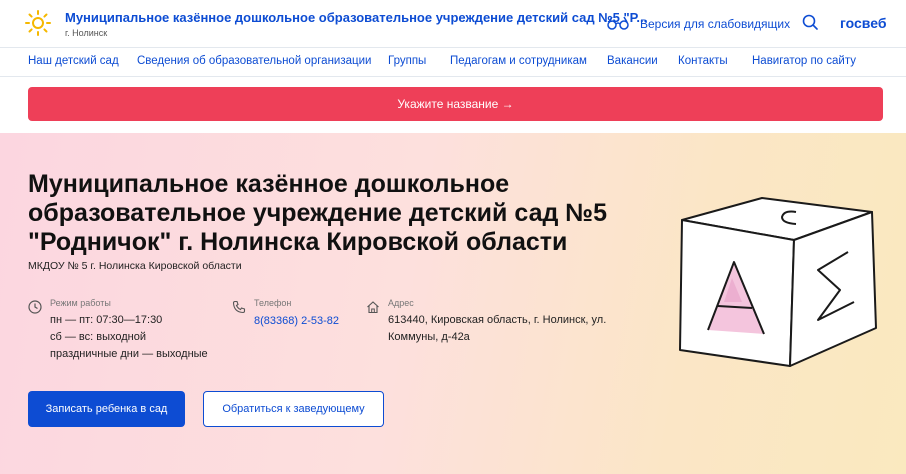  I want to click on nav-item-contacts: Контакты, so click(703, 61).